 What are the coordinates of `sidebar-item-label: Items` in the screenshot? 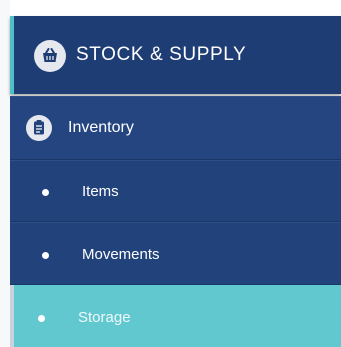 It's located at (100, 191).